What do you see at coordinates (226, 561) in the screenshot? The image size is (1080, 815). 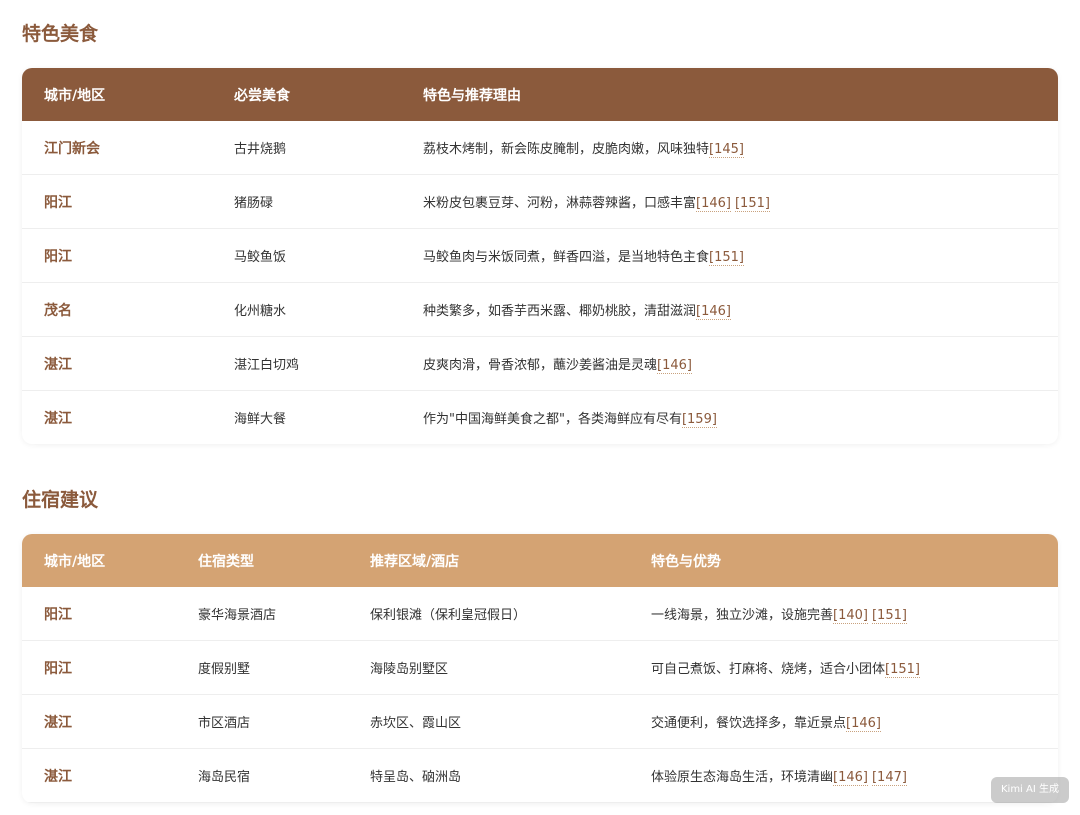 I see `header-stay-type: 住宿类型` at bounding box center [226, 561].